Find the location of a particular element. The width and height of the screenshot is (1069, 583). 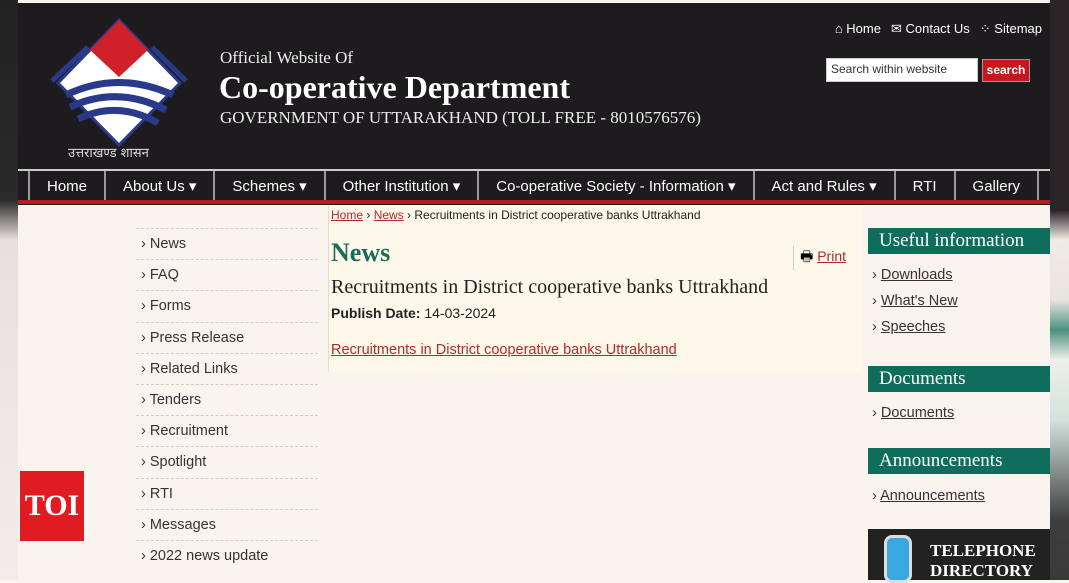

announcements-heading: Announcements is located at coordinates (959, 461).